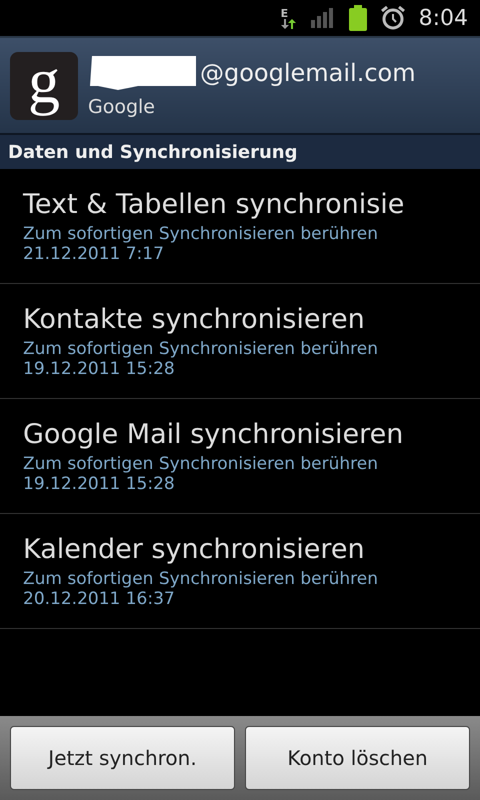 The width and height of the screenshot is (480, 800). I want to click on sync-item-date: 20.12.2011 16:37, so click(99, 598).